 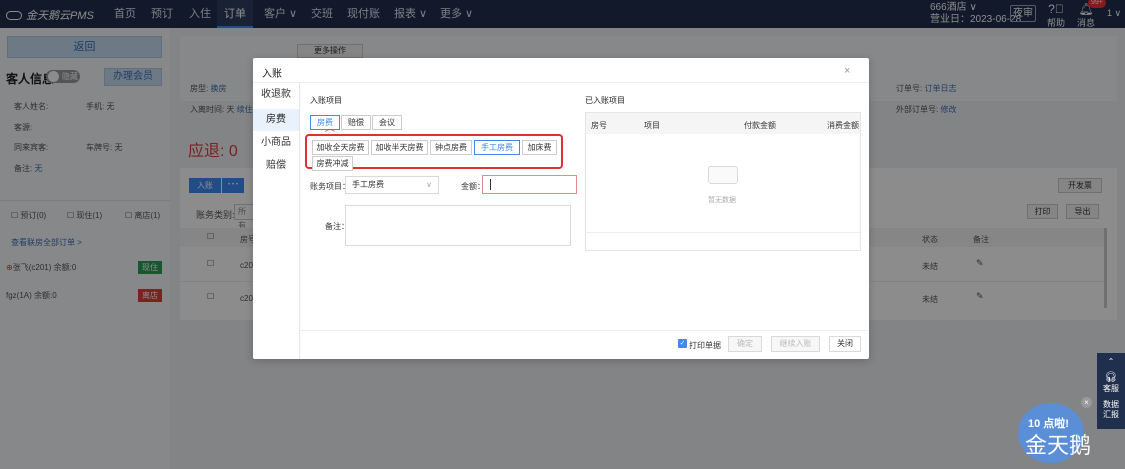 I want to click on modal-side-menu: 收退款 房费 小商品 赔偿, so click(x=276, y=221).